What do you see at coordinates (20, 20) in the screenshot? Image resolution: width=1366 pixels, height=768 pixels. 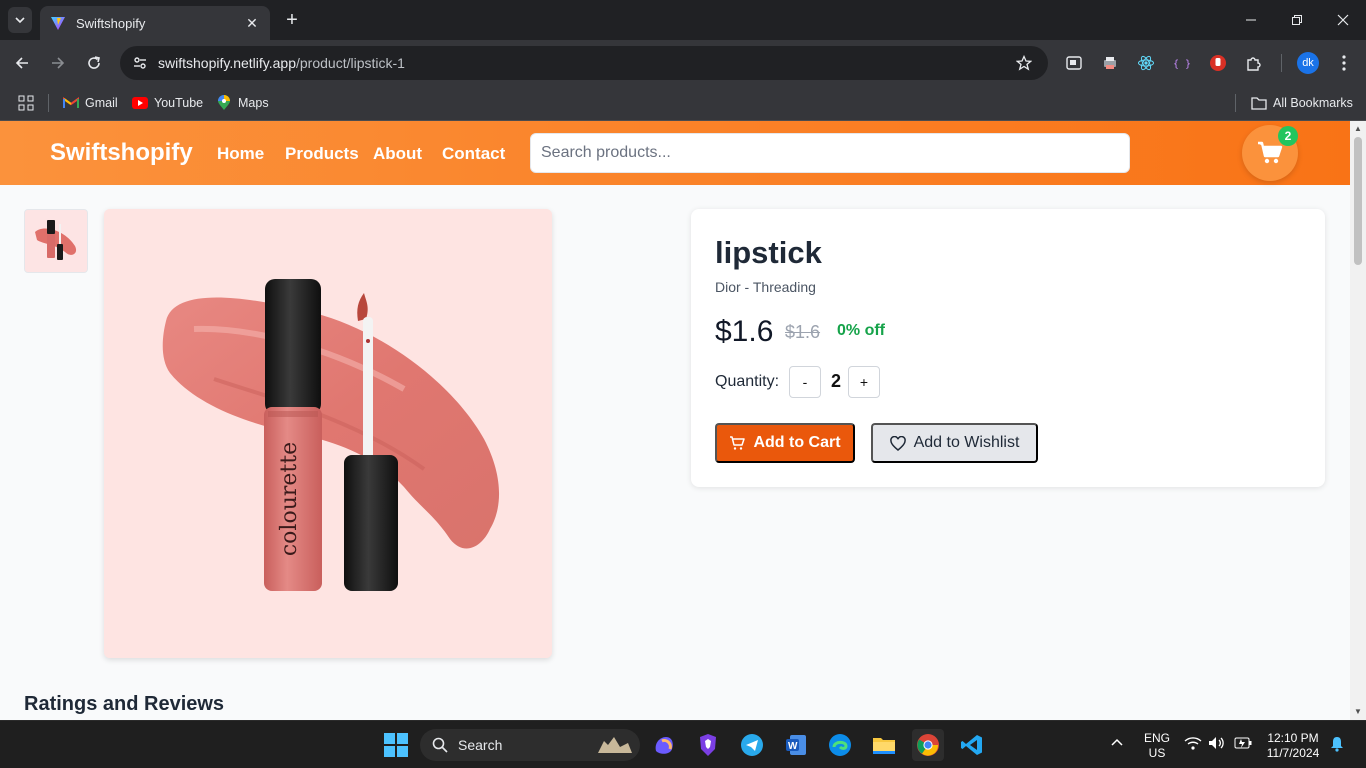 I see `tab-search-button` at bounding box center [20, 20].